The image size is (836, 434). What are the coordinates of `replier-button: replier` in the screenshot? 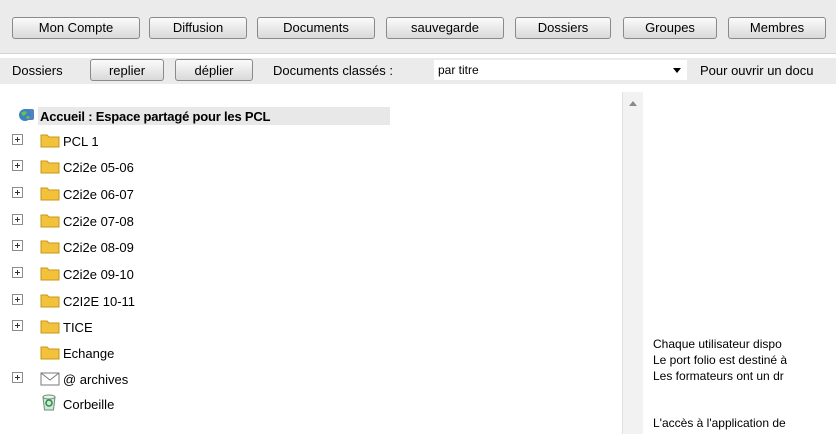 It's located at (127, 70).